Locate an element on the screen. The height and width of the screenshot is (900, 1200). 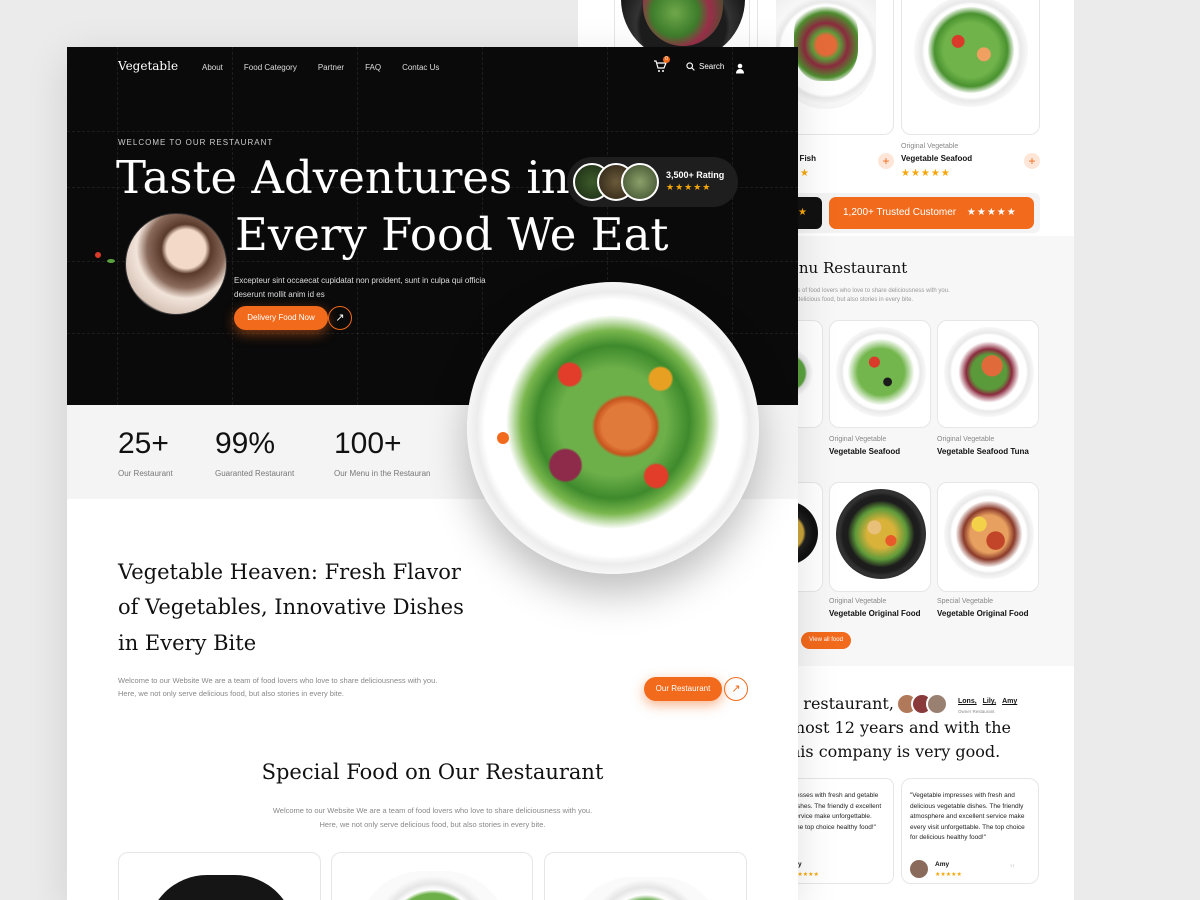
menu-title: enu Restaurant is located at coordinates (849, 268).